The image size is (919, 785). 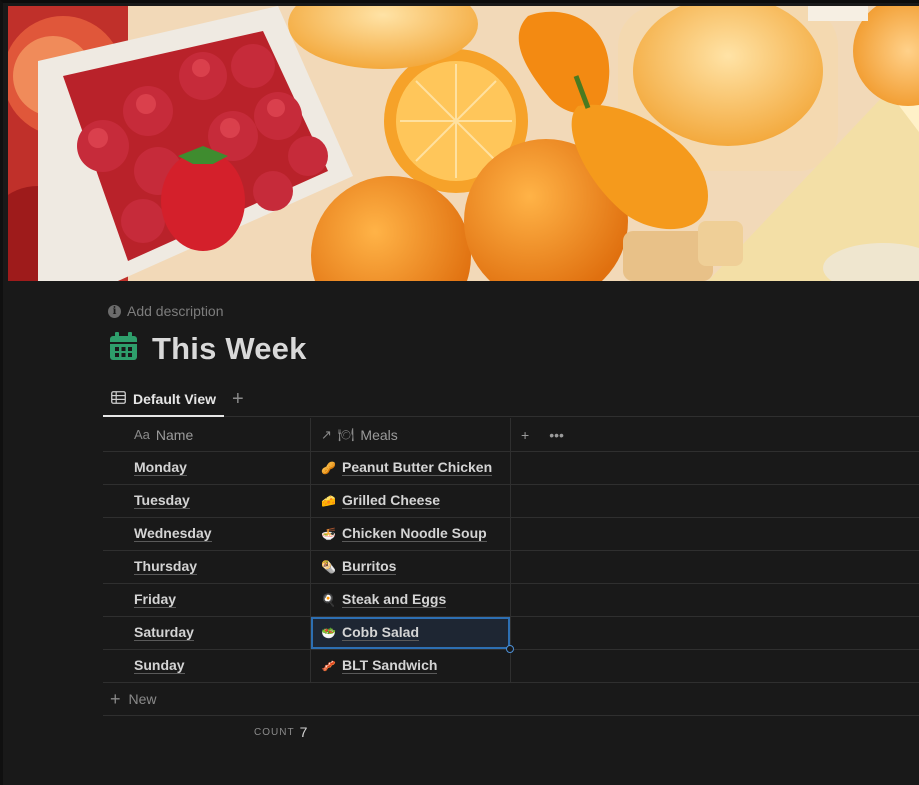 I want to click on meal-cell: 🍜 Chicken Noodle Soup, so click(x=411, y=534).